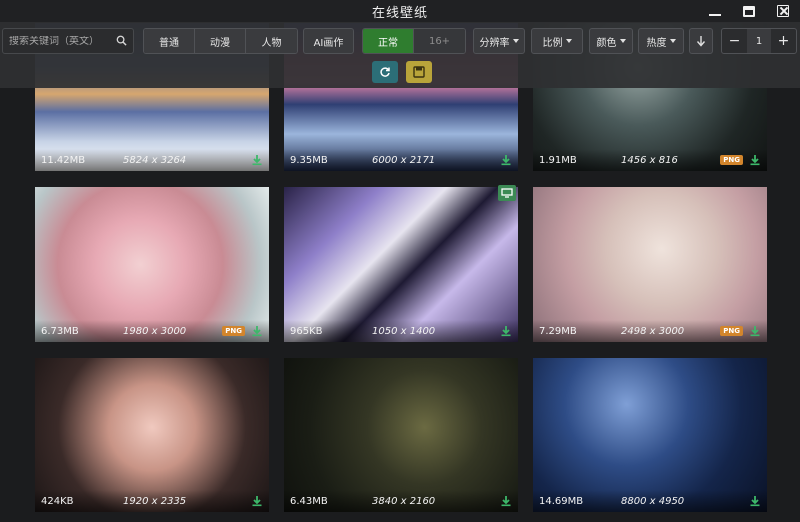 The image size is (800, 522). I want to click on arrow-down-icon, so click(701, 41).